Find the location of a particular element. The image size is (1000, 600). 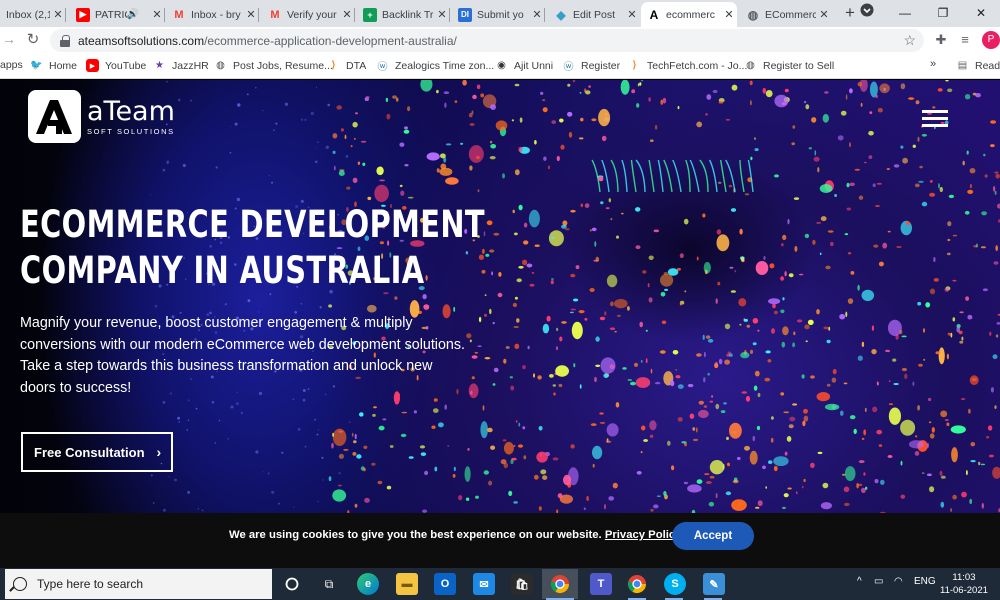

bookmark-register-to-sell: ◍ Register to Sell is located at coordinates (789, 65).